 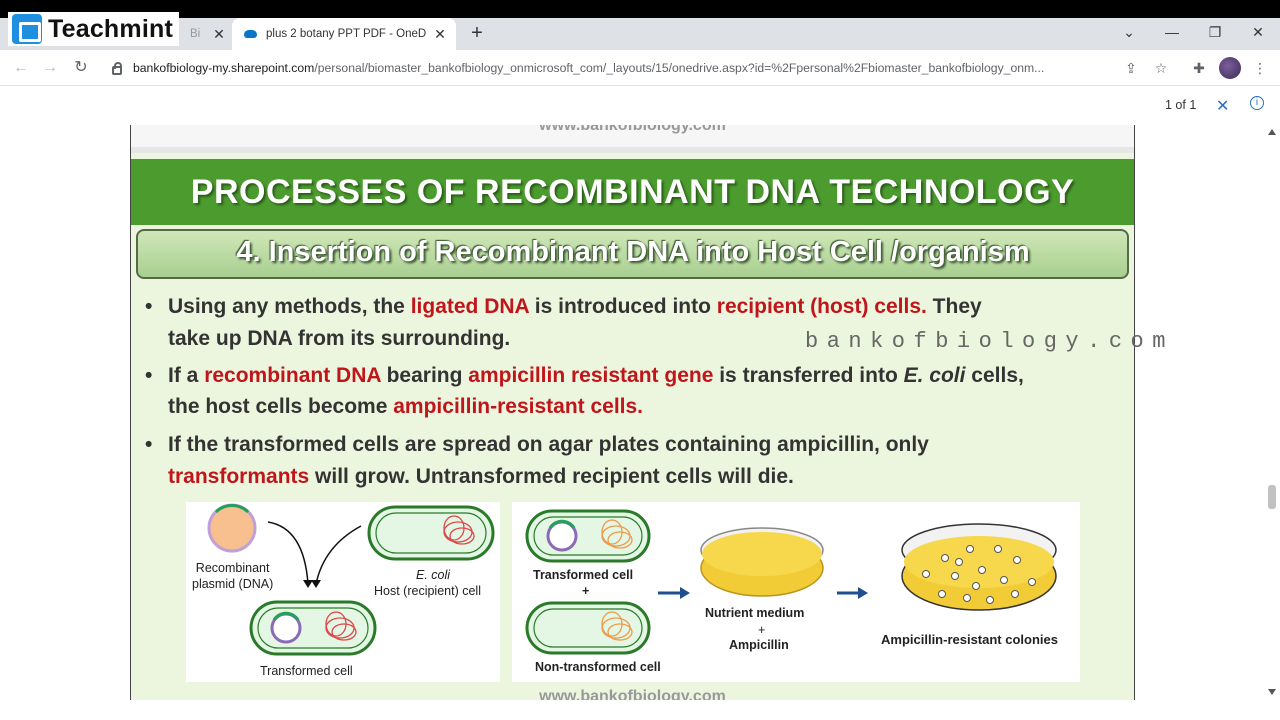 What do you see at coordinates (1272, 412) in the screenshot?
I see `scrollbar` at bounding box center [1272, 412].